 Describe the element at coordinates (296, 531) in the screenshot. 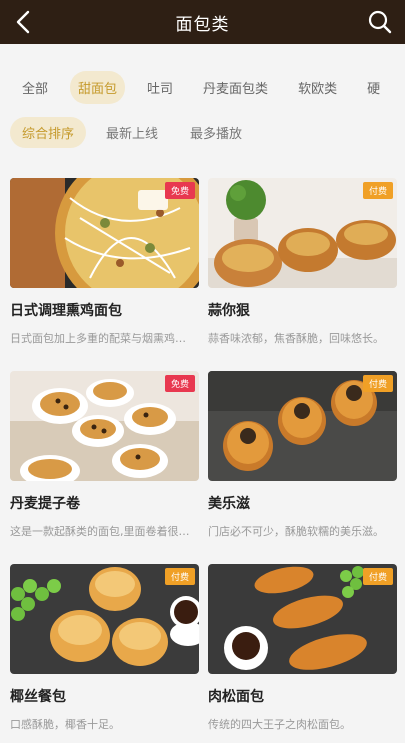

I see `product-description: 门店必不可少，酥脆软糯的美乐滋。` at that location.